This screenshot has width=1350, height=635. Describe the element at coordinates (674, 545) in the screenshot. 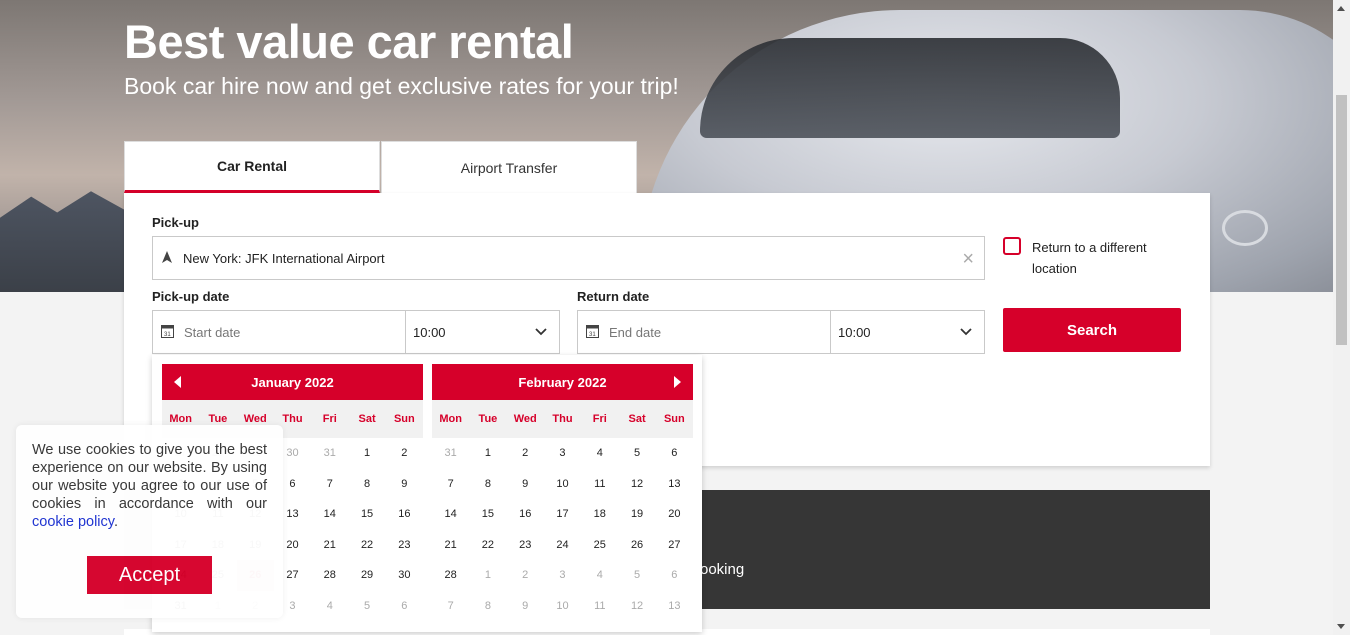

I see `calendar-day: 27` at that location.